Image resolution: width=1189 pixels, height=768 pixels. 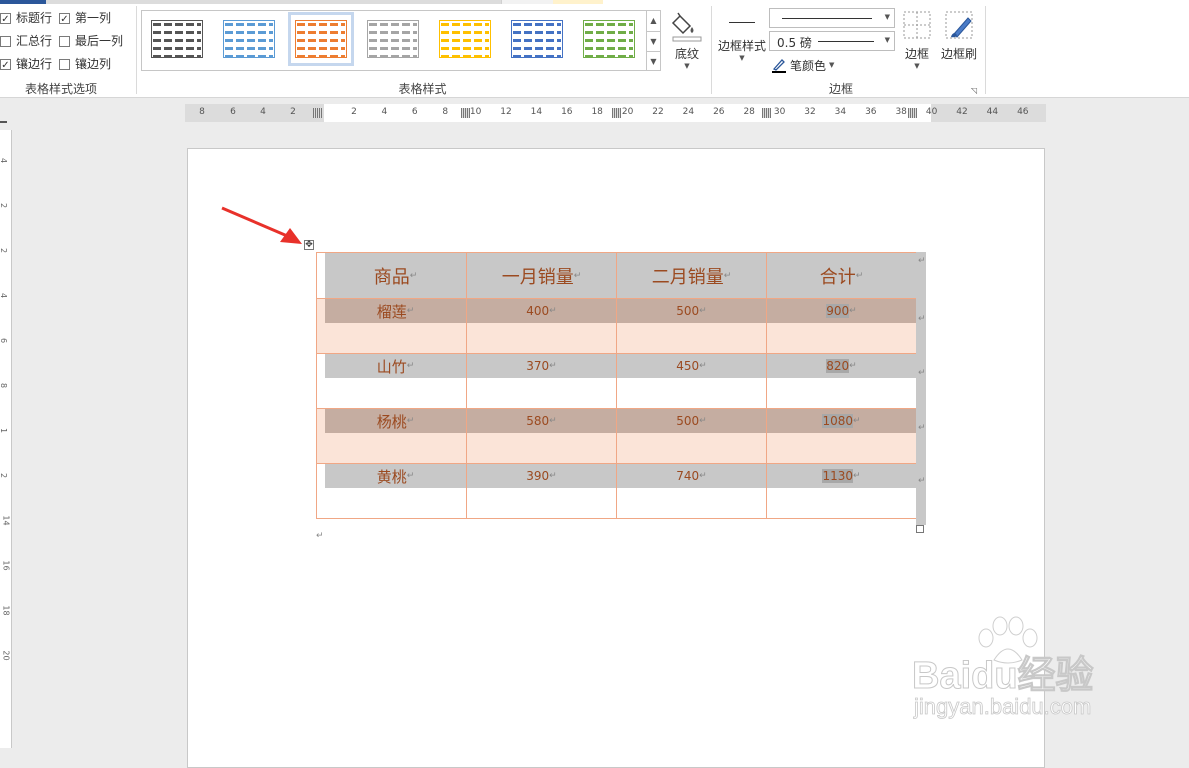 I want to click on ruler-tick-label: 12, so click(x=506, y=112).